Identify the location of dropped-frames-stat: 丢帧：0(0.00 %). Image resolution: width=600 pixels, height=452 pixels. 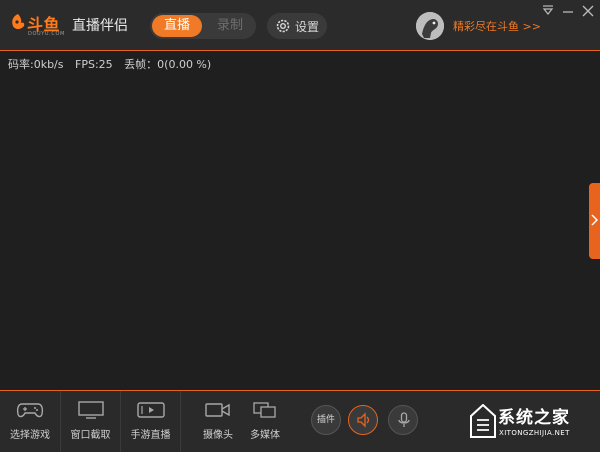
(168, 64).